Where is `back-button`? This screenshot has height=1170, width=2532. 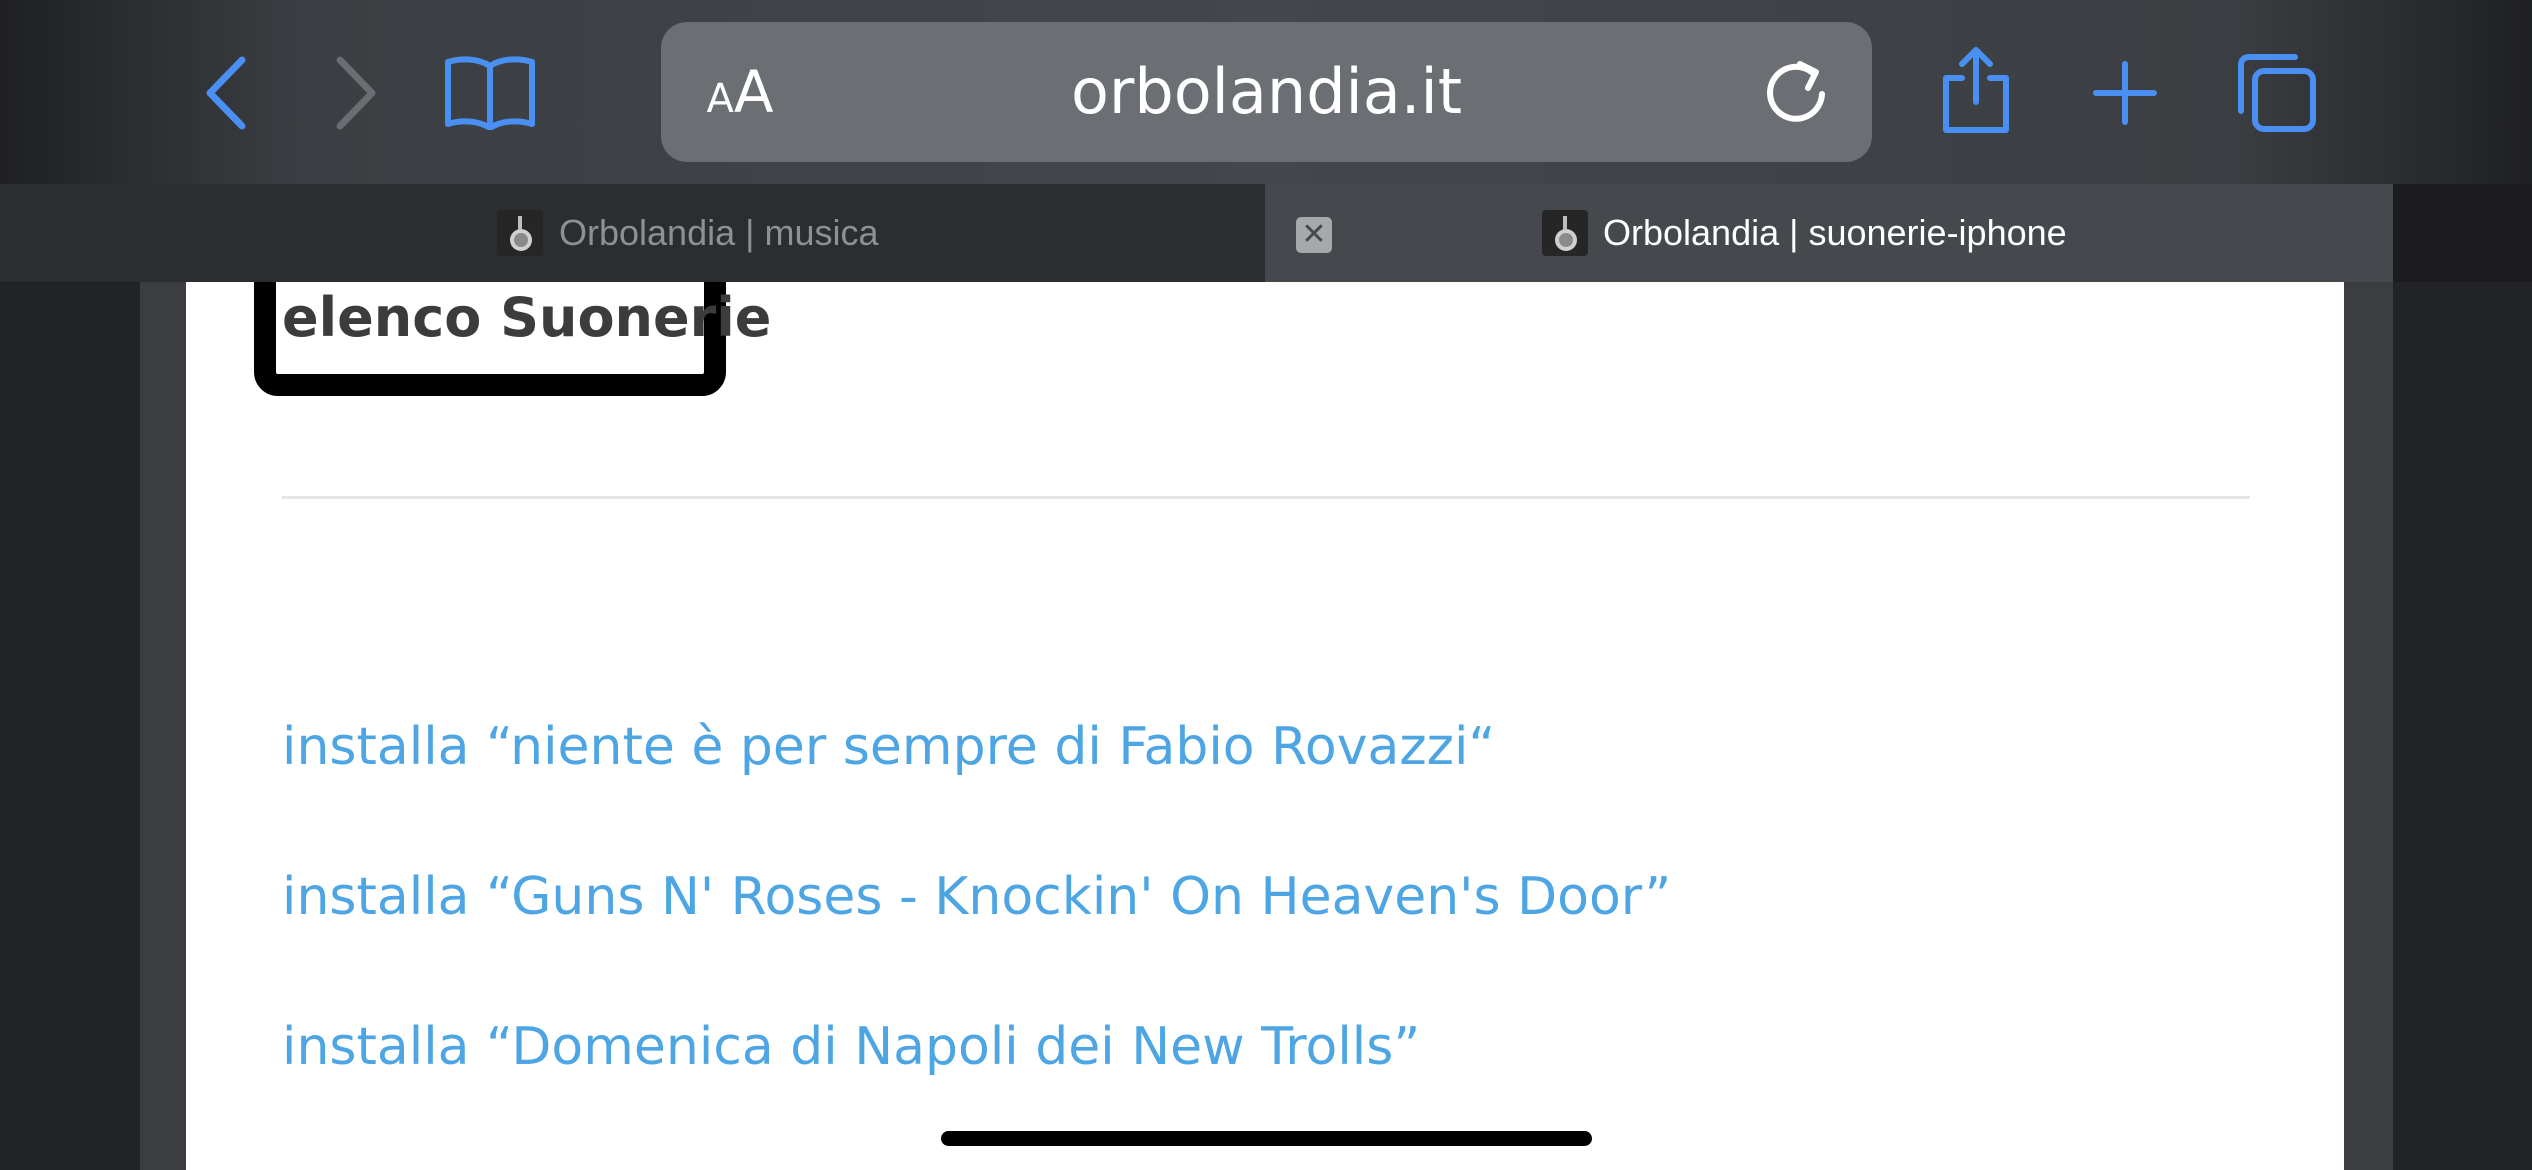 back-button is located at coordinates (226, 93).